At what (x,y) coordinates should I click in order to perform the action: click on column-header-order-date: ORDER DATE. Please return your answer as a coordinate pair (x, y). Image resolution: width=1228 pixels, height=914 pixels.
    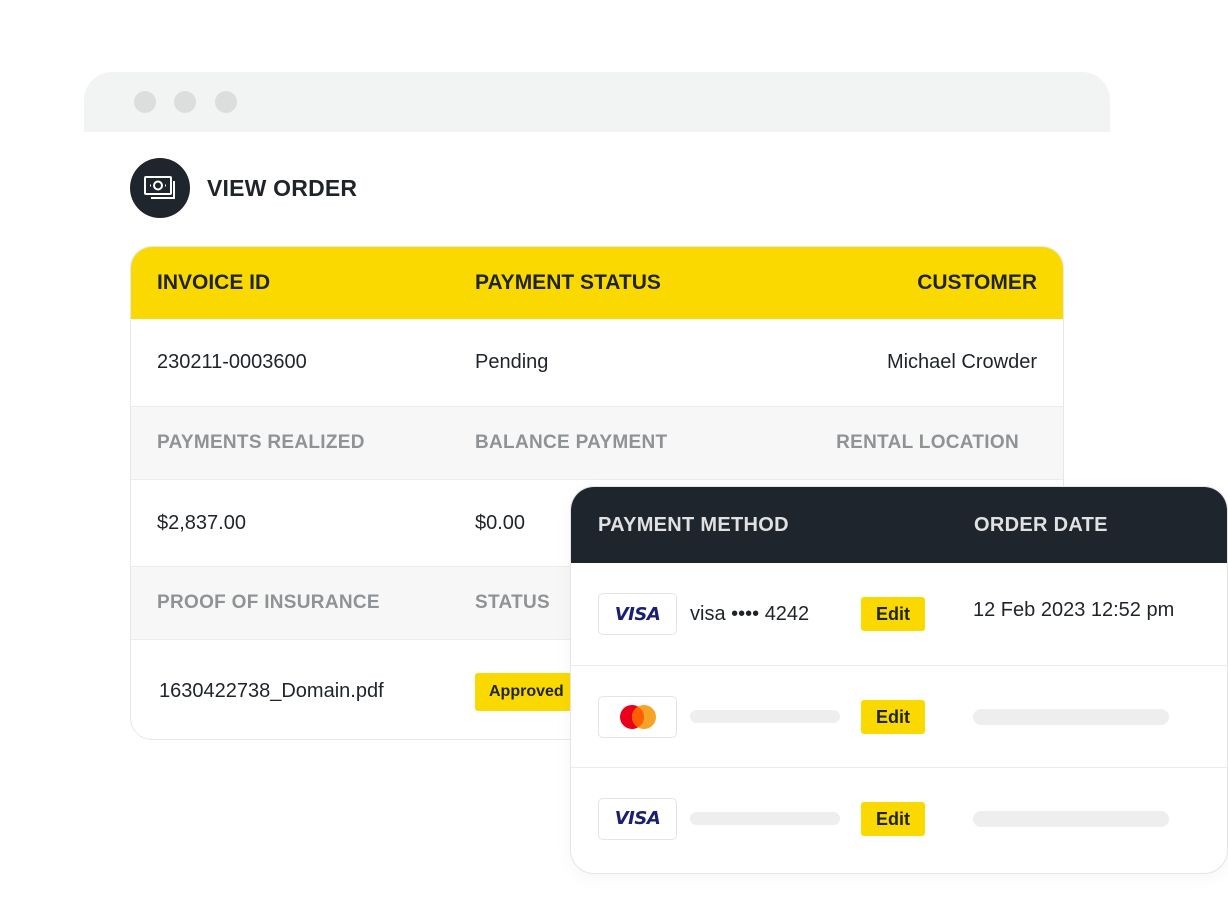
    Looking at the image, I should click on (1041, 524).